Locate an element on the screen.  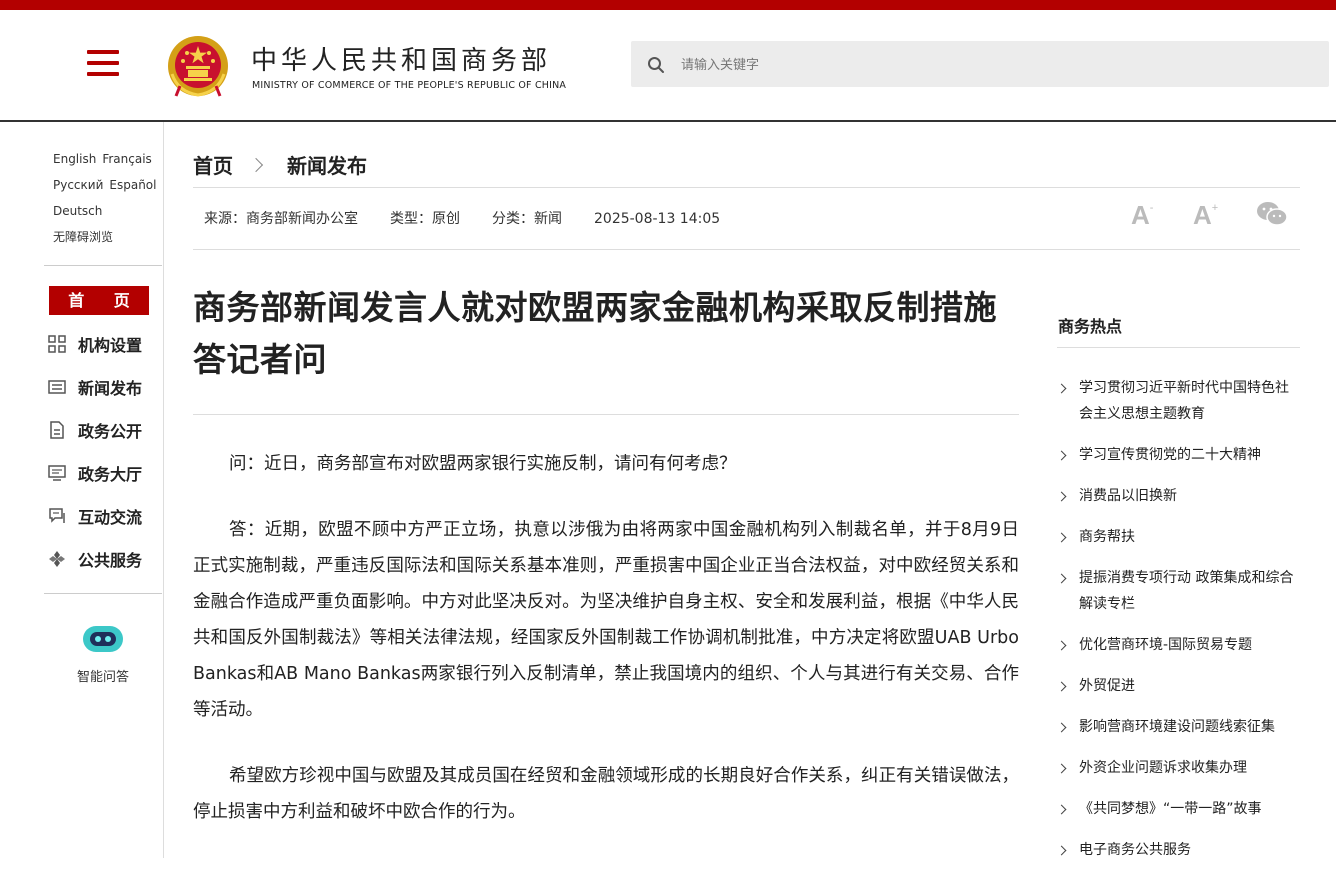
nav-item-public-service: 公共服务 is located at coordinates (95, 559).